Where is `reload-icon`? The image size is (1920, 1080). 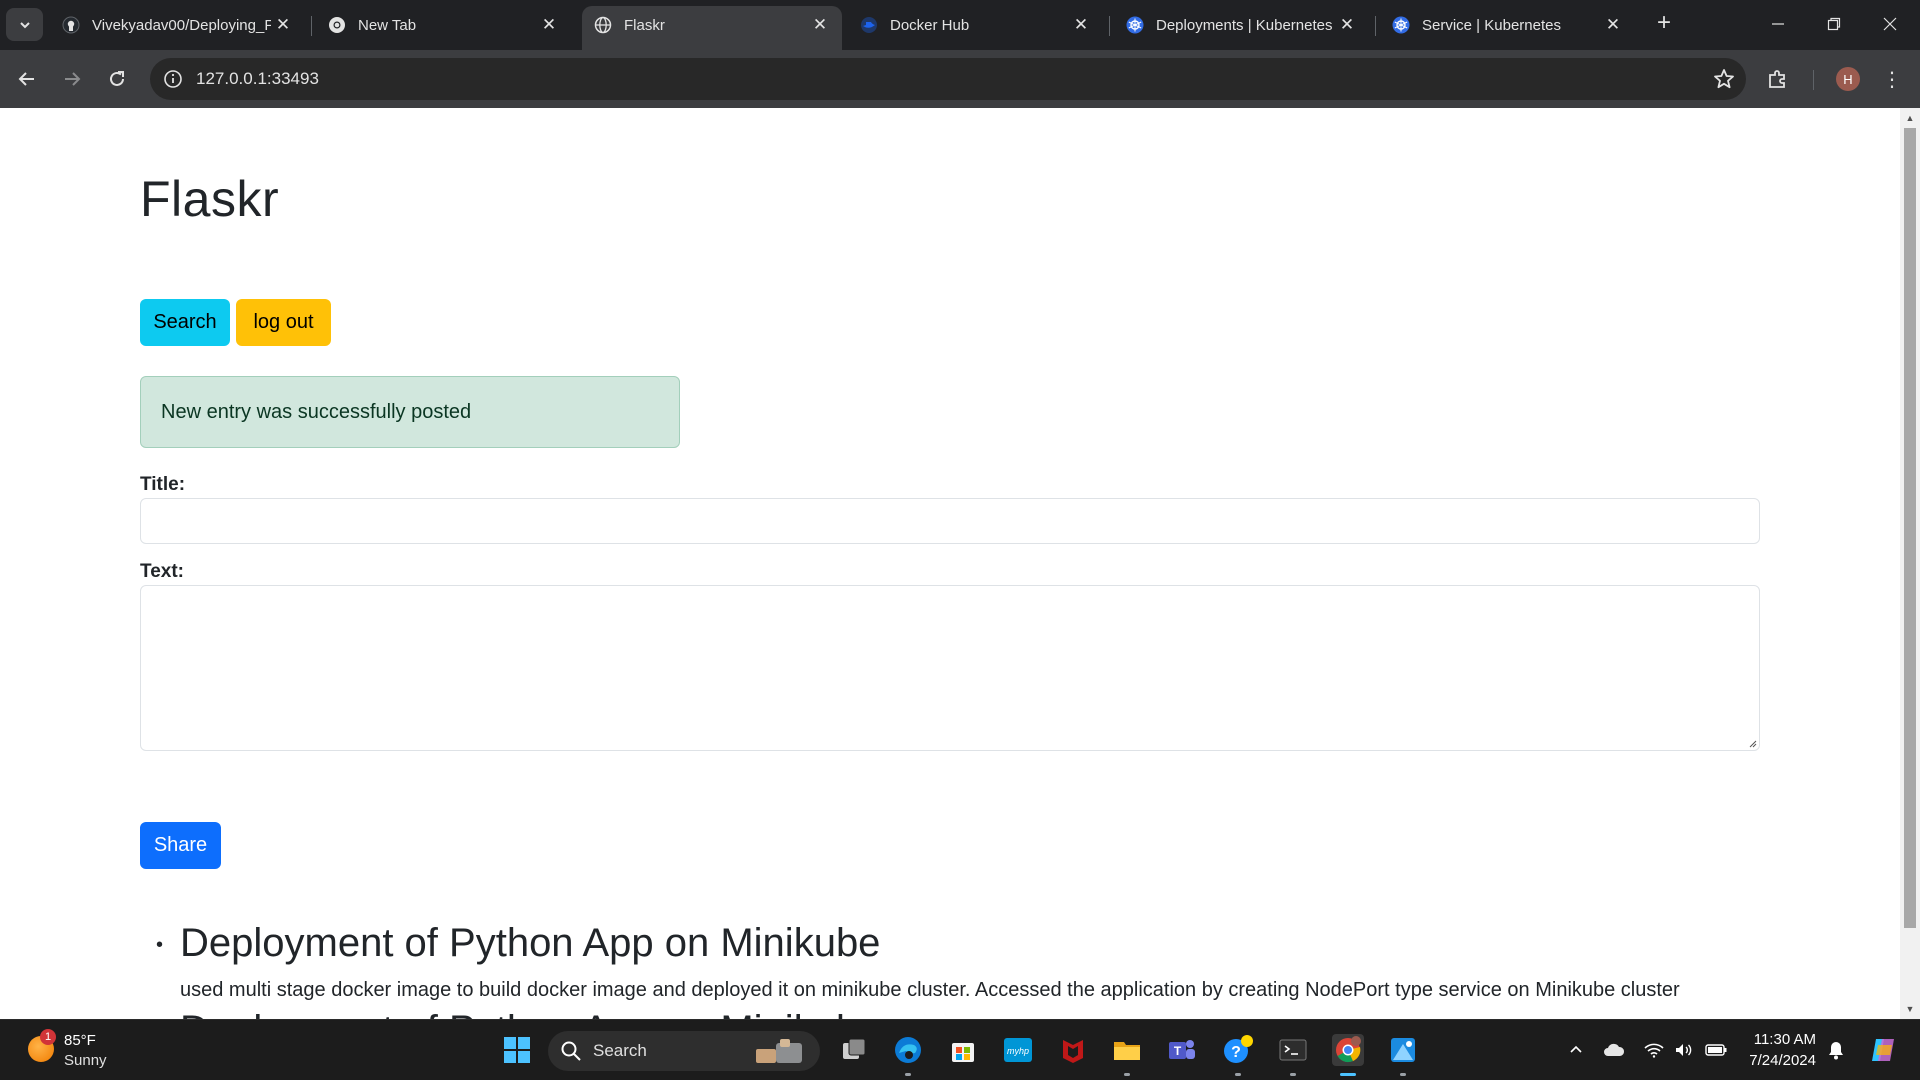
reload-icon is located at coordinates (117, 78).